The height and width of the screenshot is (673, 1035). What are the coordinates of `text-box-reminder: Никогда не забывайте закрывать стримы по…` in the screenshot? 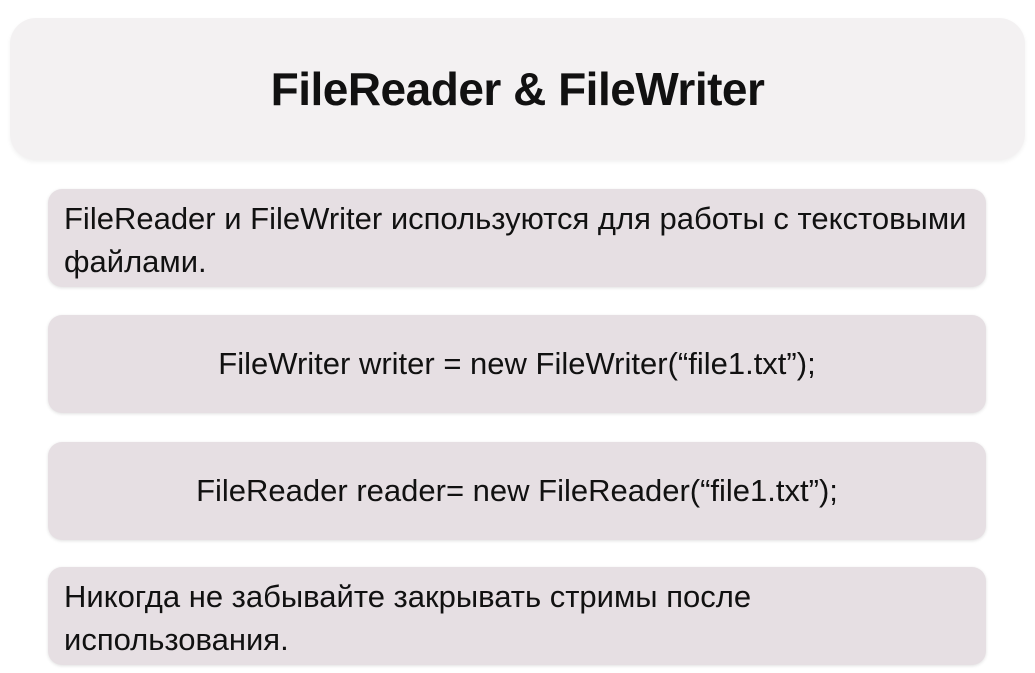 It's located at (517, 616).